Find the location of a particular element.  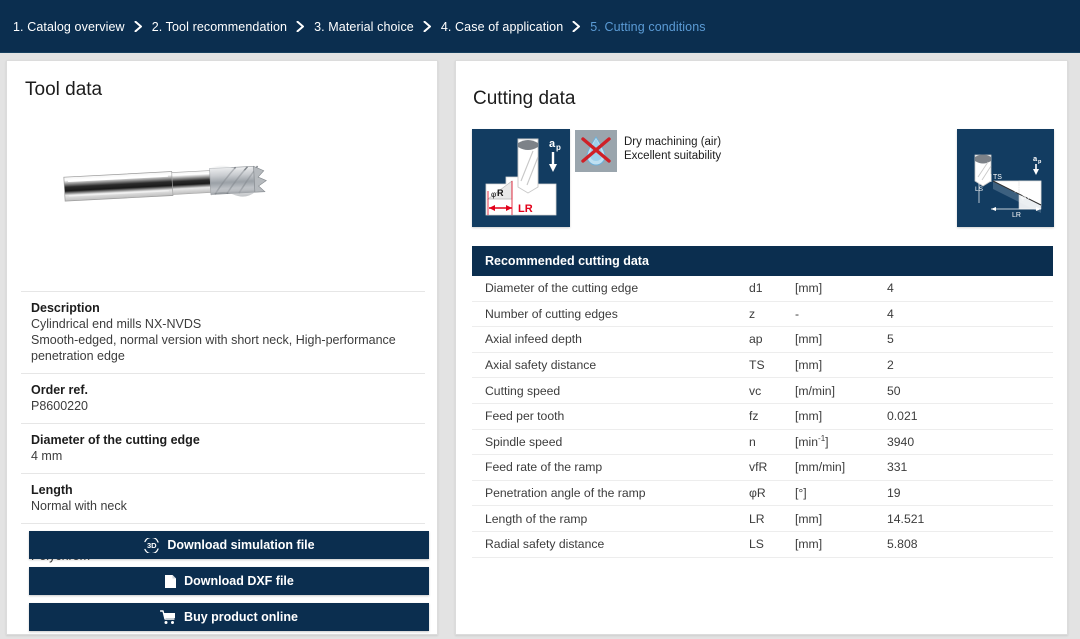

cell-symbol: z is located at coordinates (752, 313).